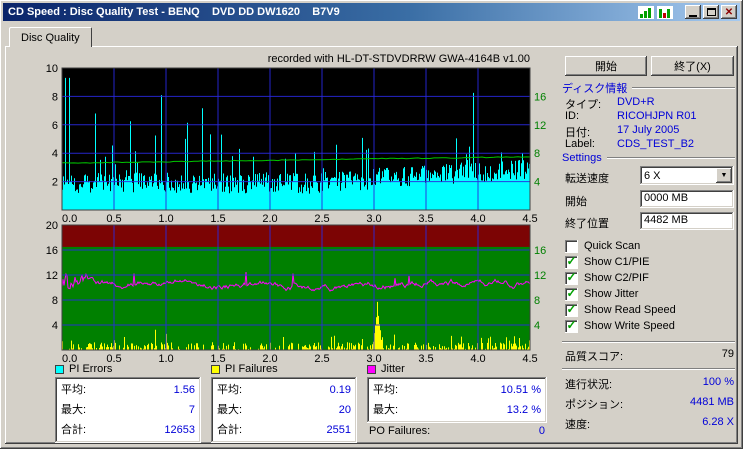 This screenshot has height=449, width=743. I want to click on progress-value: 100 %, so click(718, 382).